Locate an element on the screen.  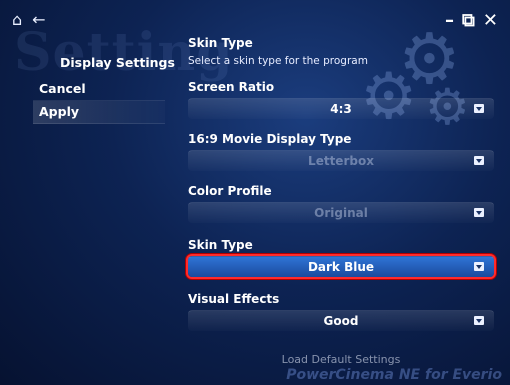
movie-display-type-dropdown: Letterbox is located at coordinates (341, 160).